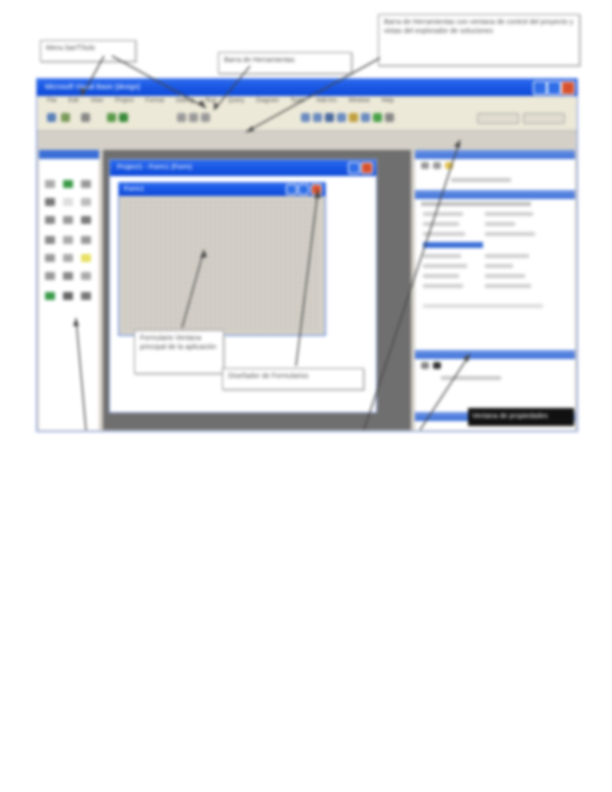 This screenshot has height=792, width=612. Describe the element at coordinates (457, 144) in the screenshot. I see `arrowhead-properties` at that location.